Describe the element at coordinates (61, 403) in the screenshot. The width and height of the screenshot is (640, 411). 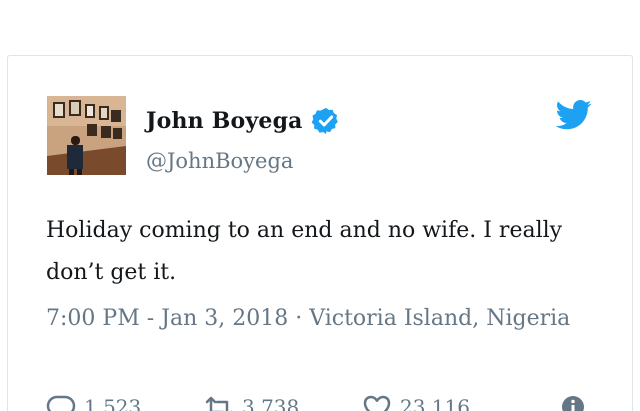
I see `reply-icon` at that location.